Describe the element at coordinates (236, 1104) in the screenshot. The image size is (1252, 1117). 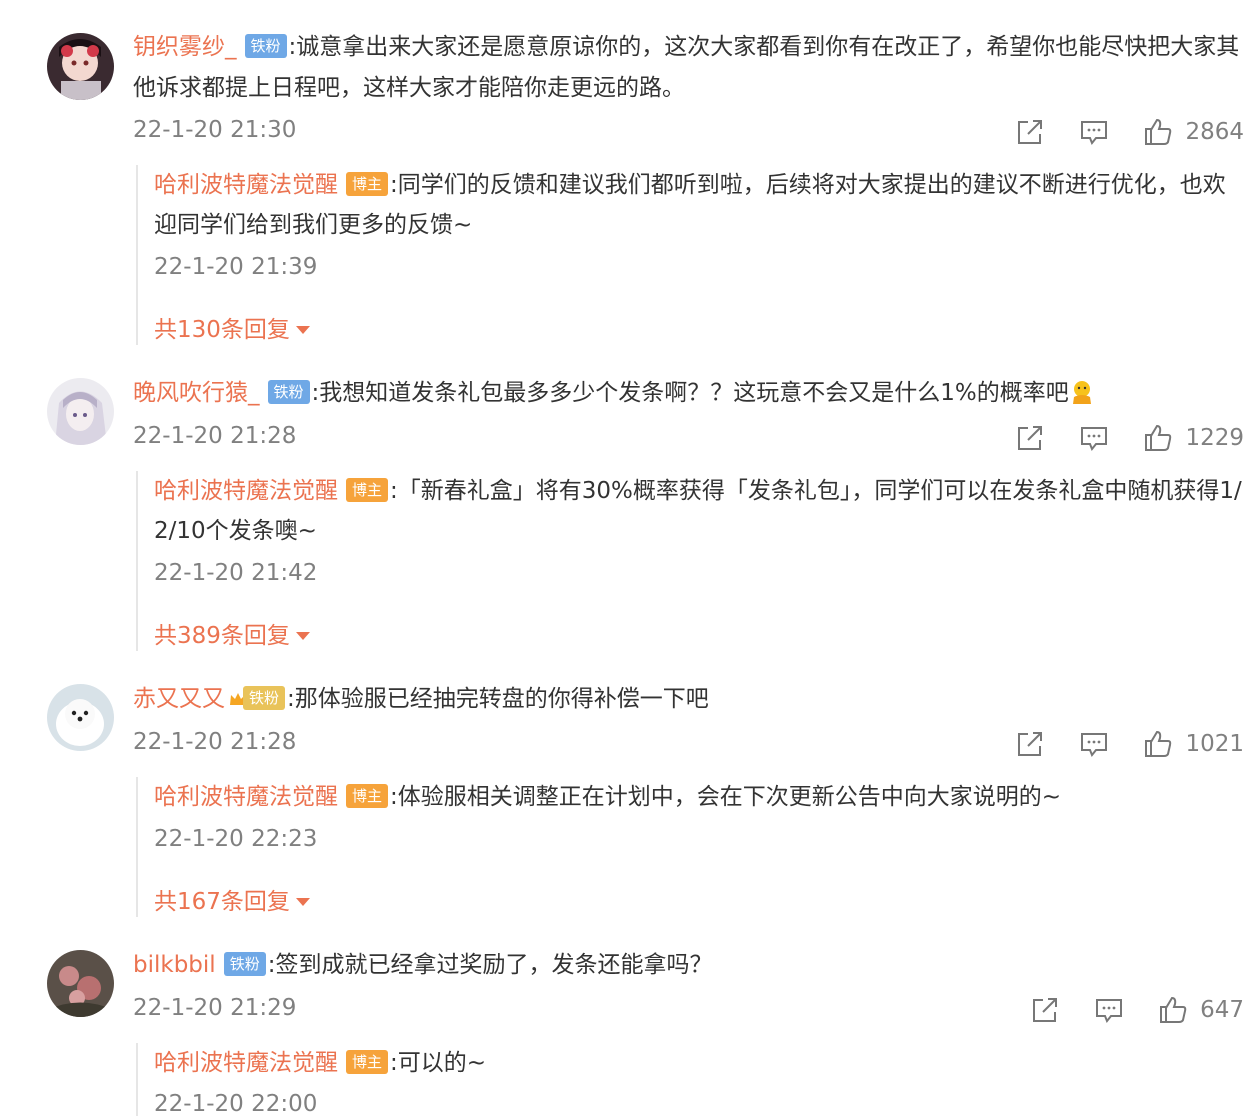
I see `reply-time: 22-1-20 22:00` at that location.